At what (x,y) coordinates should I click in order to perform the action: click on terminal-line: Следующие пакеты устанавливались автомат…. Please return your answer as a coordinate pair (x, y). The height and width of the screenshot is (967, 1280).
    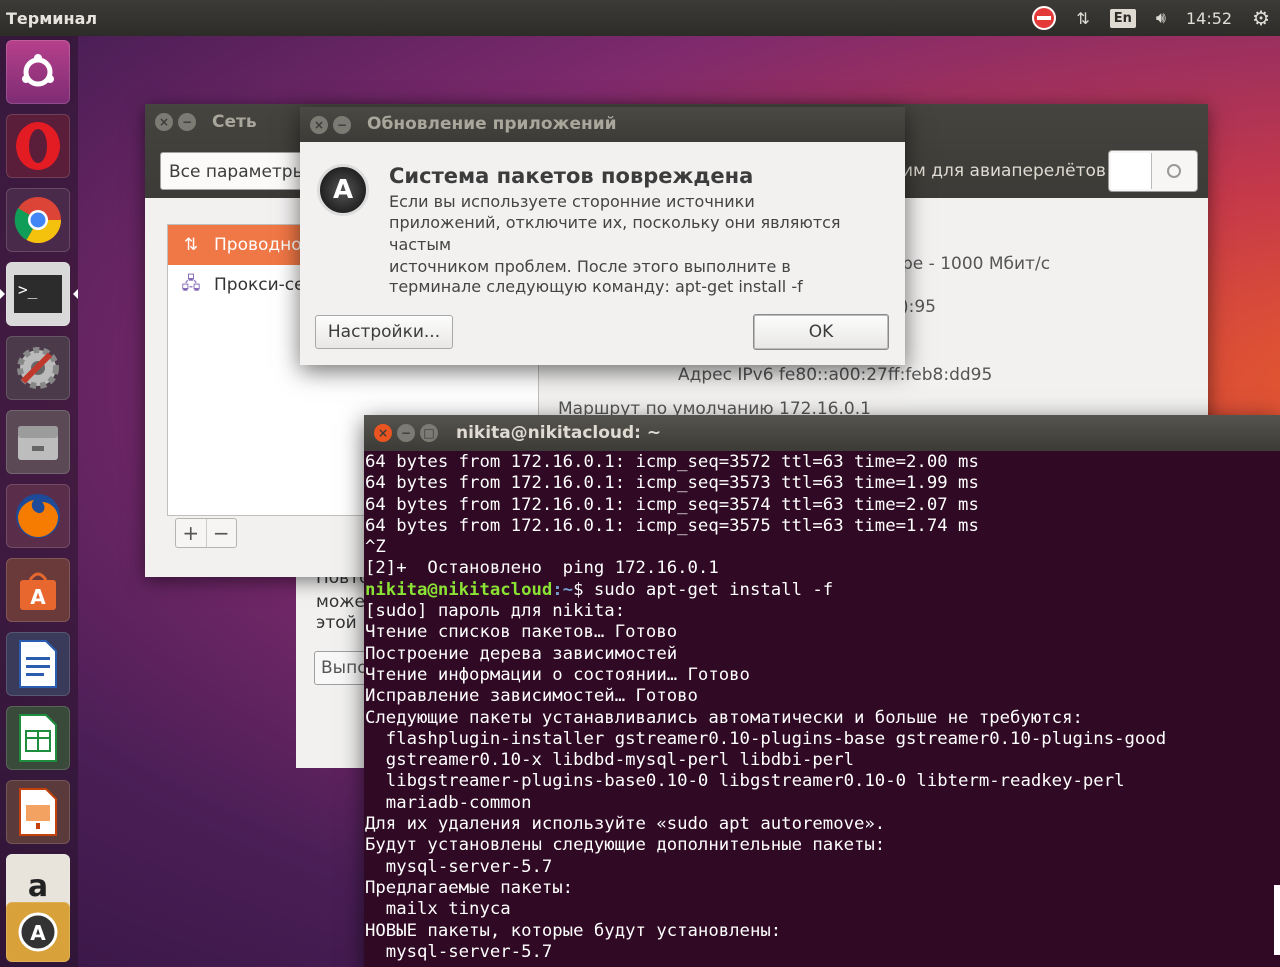
    Looking at the image, I should click on (724, 717).